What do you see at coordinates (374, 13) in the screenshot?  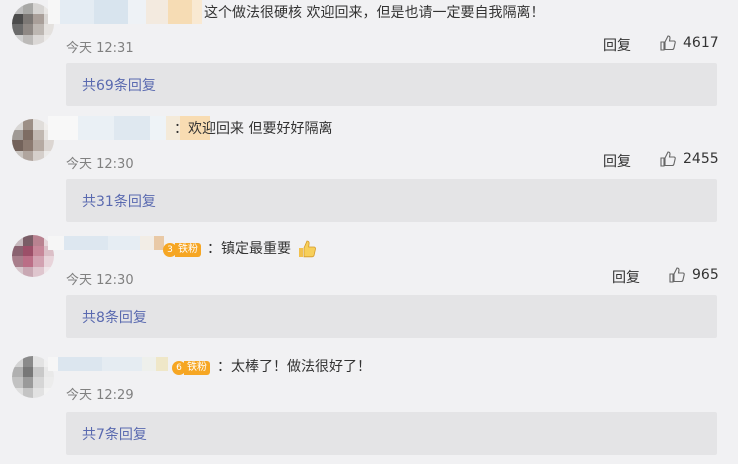 I see `comment-text: 这个做法很硬核 欢迎回来，但是也请一定要自我隔离！` at bounding box center [374, 13].